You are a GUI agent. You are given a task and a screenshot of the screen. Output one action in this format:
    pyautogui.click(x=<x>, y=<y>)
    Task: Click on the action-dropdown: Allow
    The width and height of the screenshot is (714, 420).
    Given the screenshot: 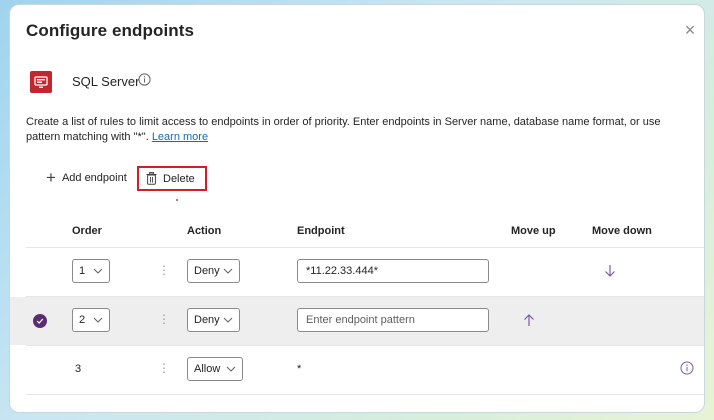 What is the action you would take?
    pyautogui.click(x=215, y=369)
    